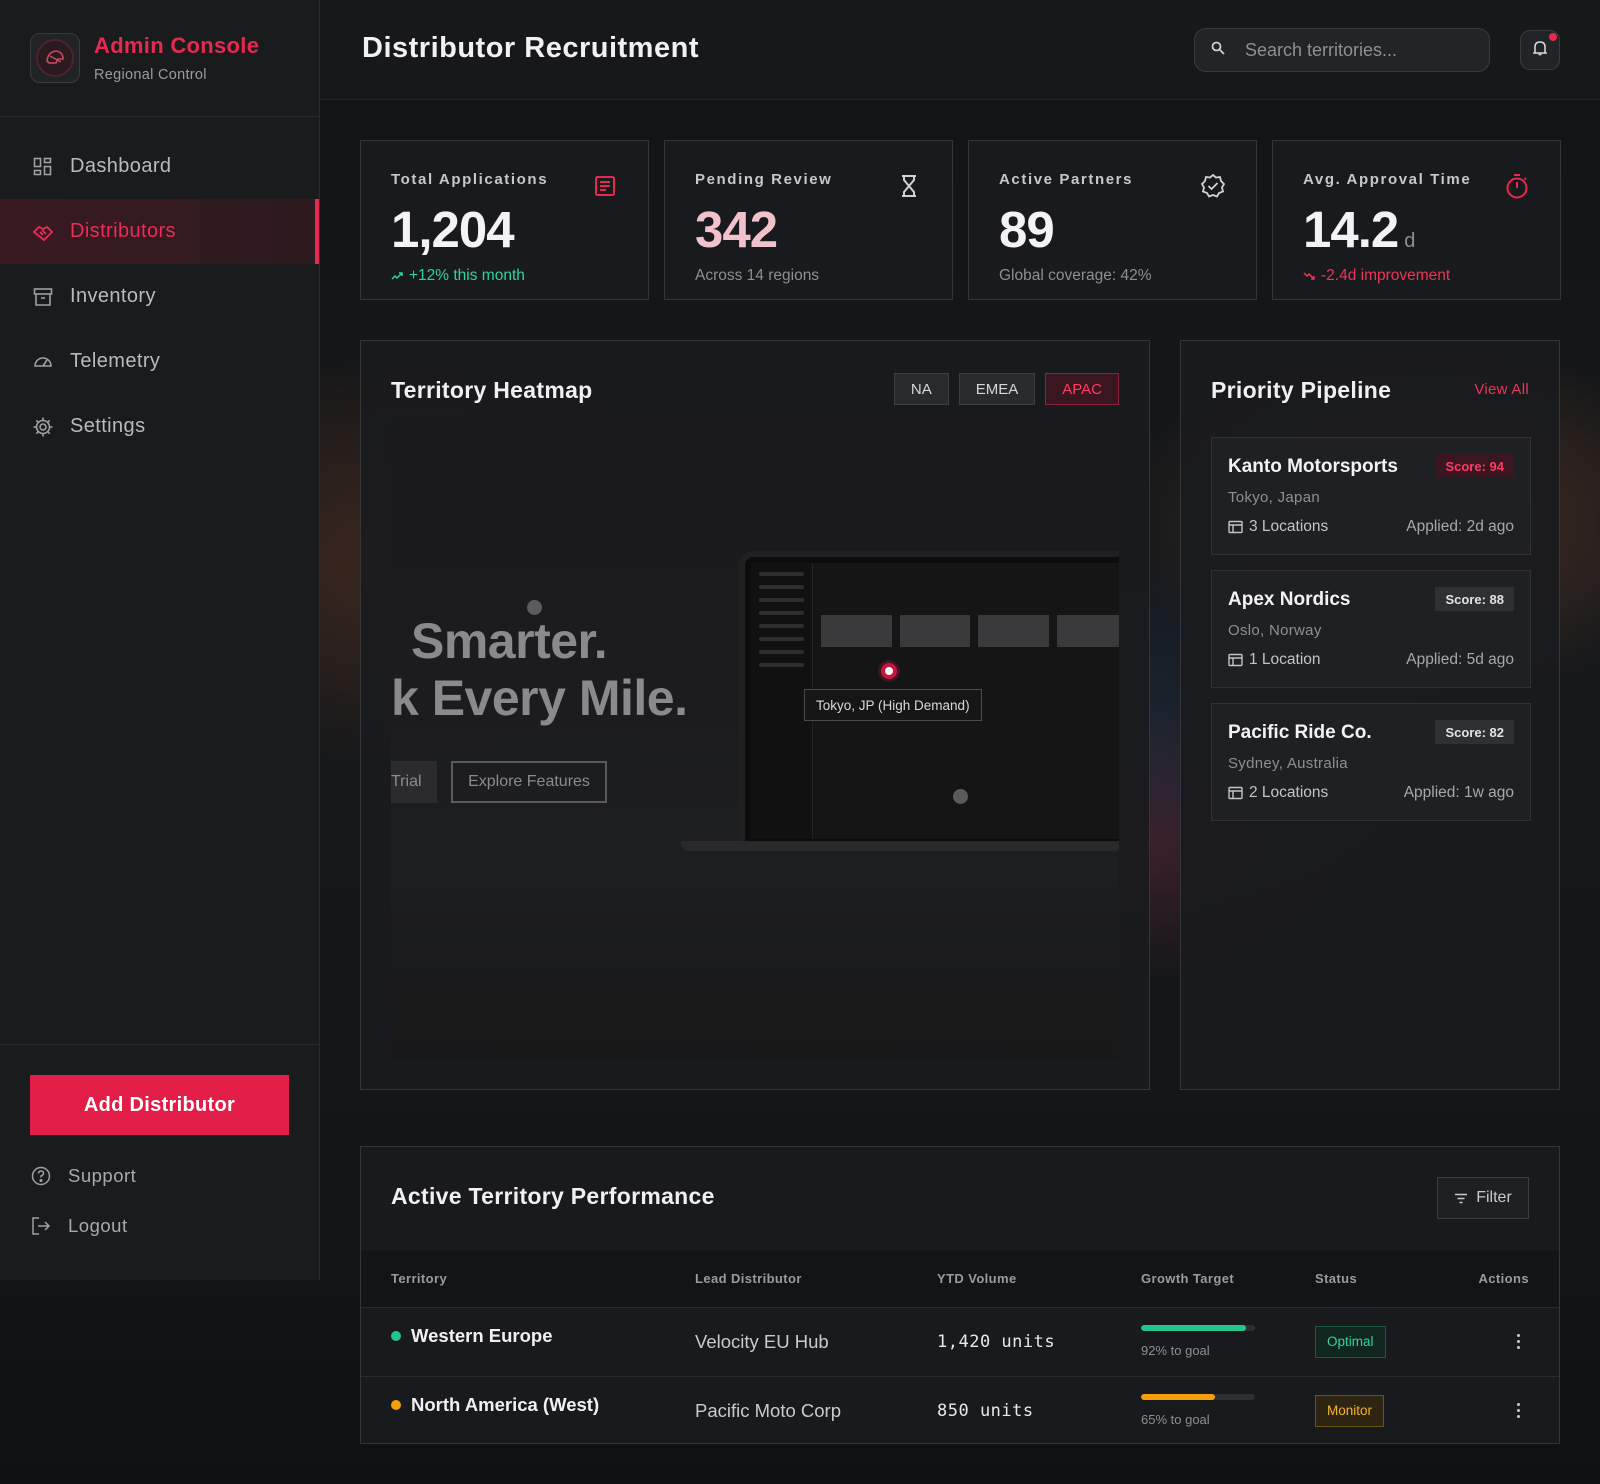 The height and width of the screenshot is (1484, 1600). I want to click on heatmap-title: Territory Heatmap, so click(492, 390).